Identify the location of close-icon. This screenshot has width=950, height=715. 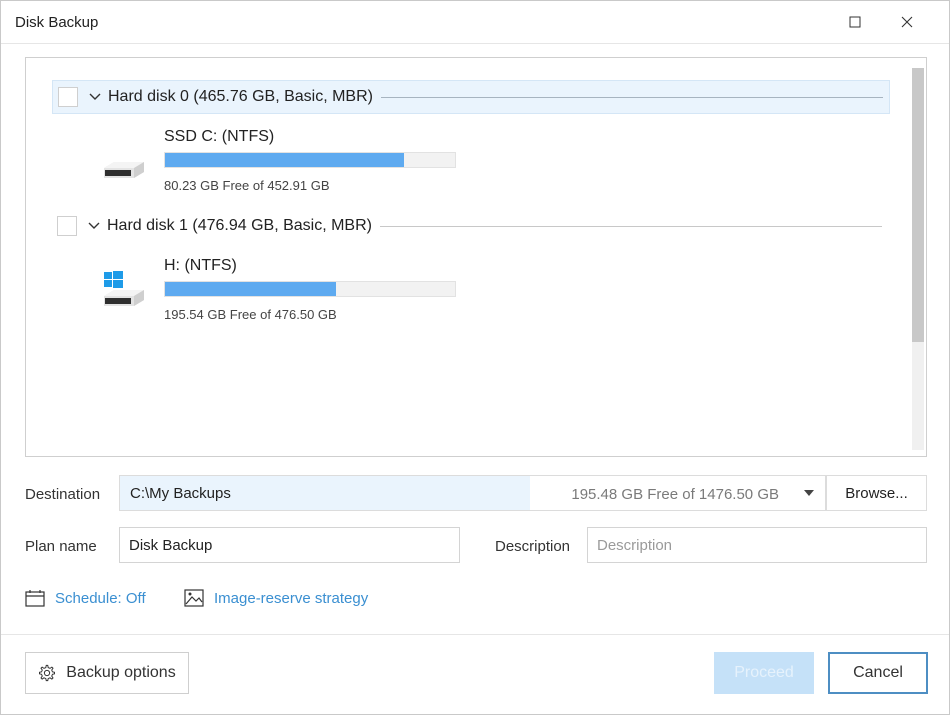
(907, 22).